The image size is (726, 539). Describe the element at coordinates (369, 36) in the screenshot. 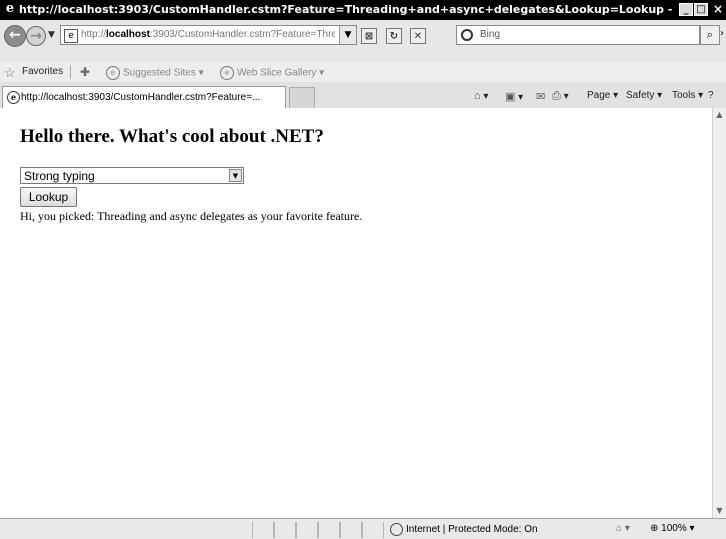

I see `compatibility-view-icon: ⊠` at that location.